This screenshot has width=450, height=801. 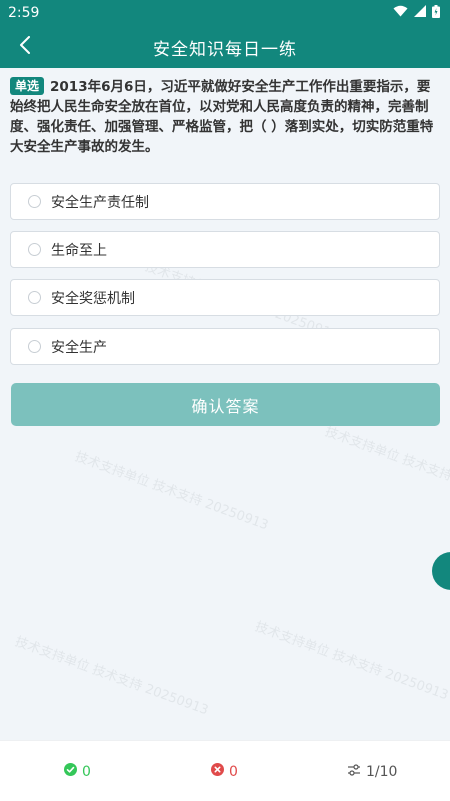 I want to click on option-3: 安全奖惩机制, so click(x=225, y=297).